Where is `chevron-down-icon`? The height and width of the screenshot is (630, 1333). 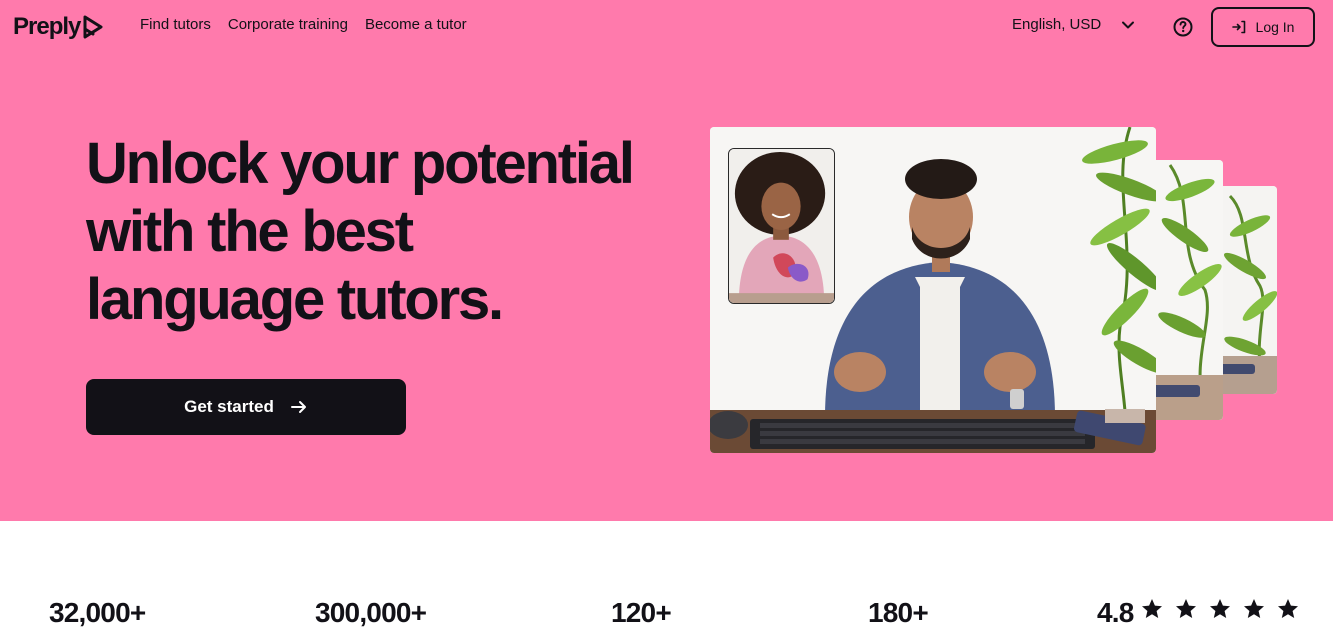 chevron-down-icon is located at coordinates (1128, 24).